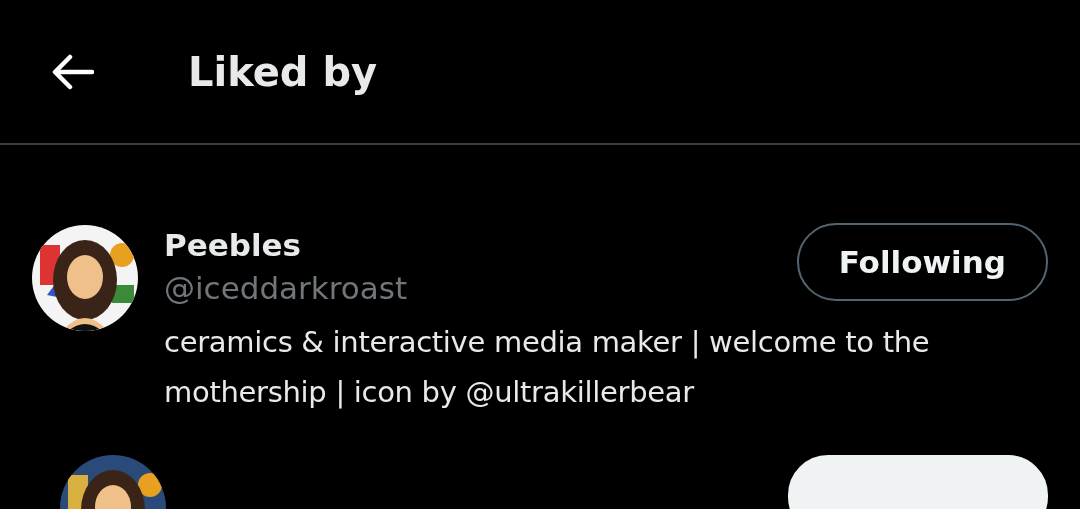 This screenshot has width=1080, height=509. What do you see at coordinates (233, 245) in the screenshot?
I see `user-name: Peebles` at bounding box center [233, 245].